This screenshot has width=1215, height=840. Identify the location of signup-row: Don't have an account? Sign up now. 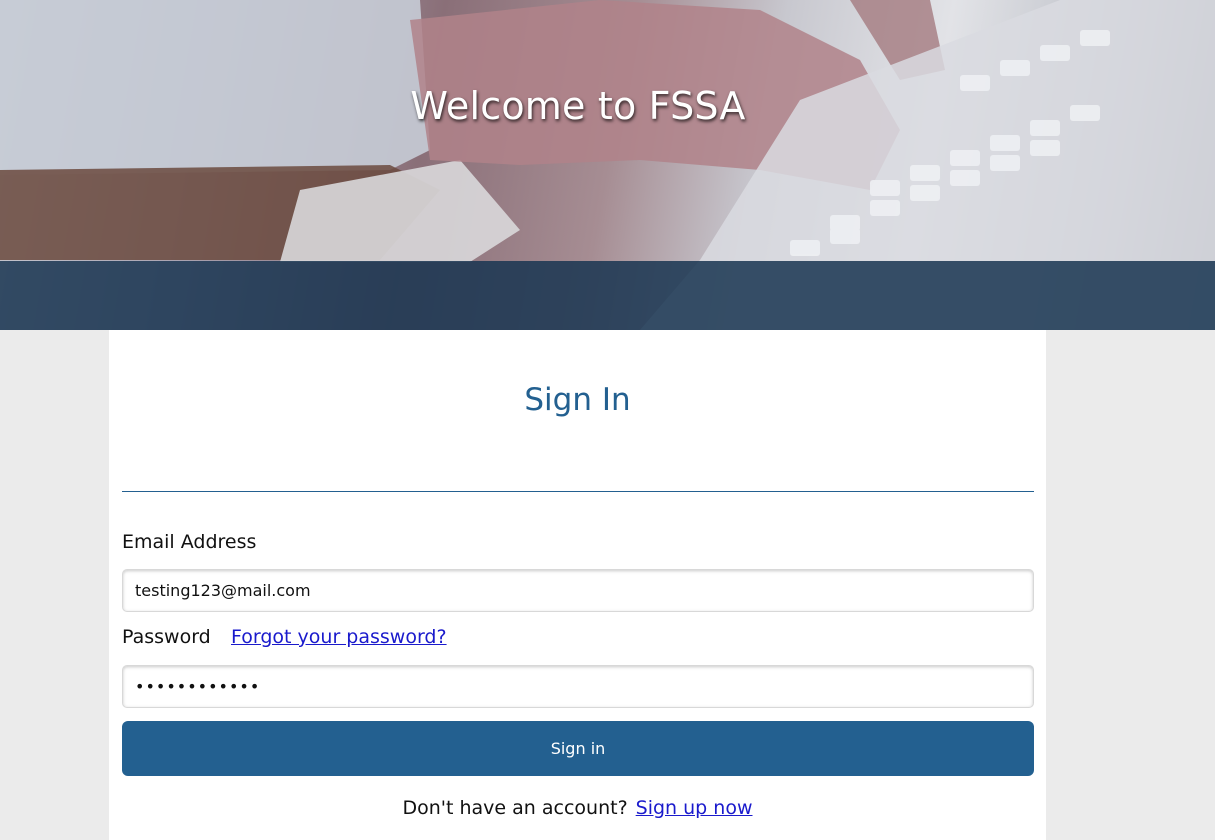
(577, 808).